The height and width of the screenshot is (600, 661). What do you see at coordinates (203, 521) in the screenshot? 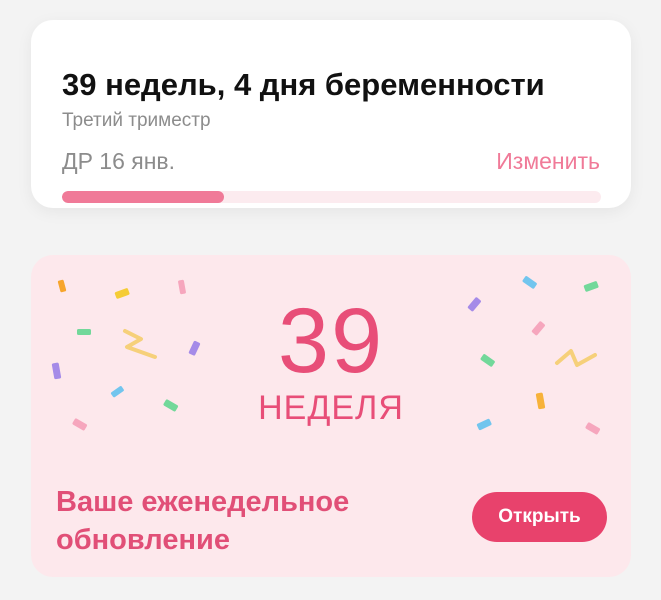
I see `weekly-update-title: Ваше еженедельное обновление` at bounding box center [203, 521].